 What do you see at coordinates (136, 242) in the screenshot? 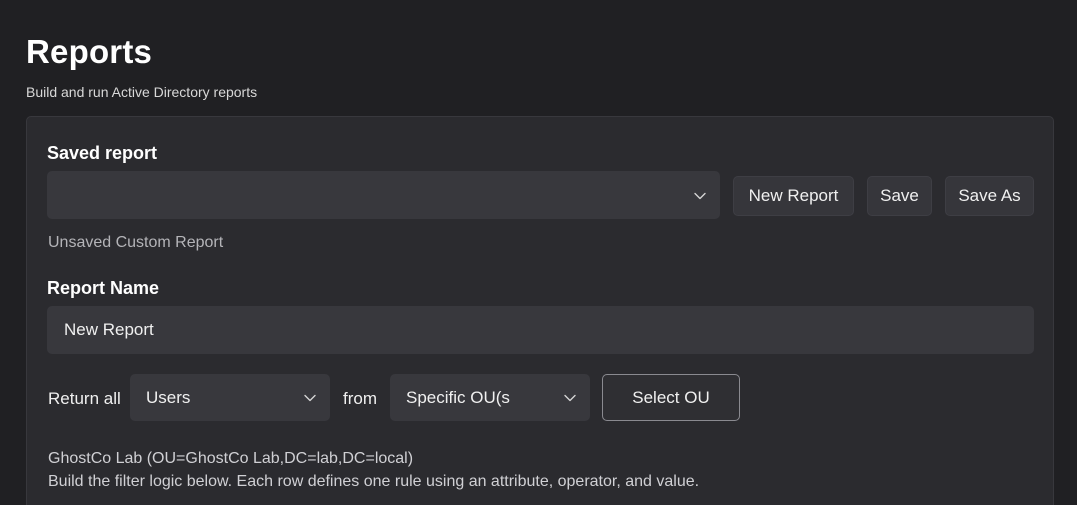
I see `report-status-text: Unsaved Custom Report` at bounding box center [136, 242].